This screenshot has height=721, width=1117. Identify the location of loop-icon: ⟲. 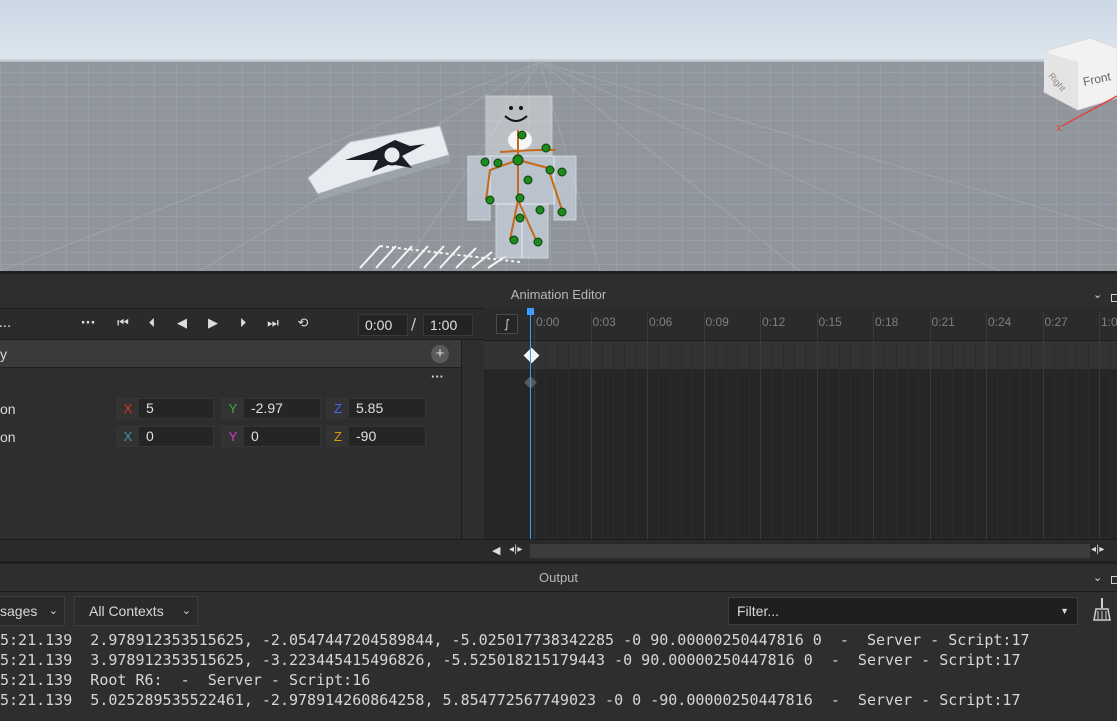
(303, 324).